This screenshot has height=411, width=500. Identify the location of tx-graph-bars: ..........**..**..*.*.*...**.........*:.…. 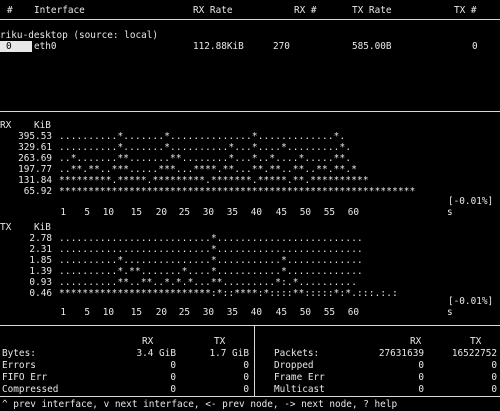
(208, 282).